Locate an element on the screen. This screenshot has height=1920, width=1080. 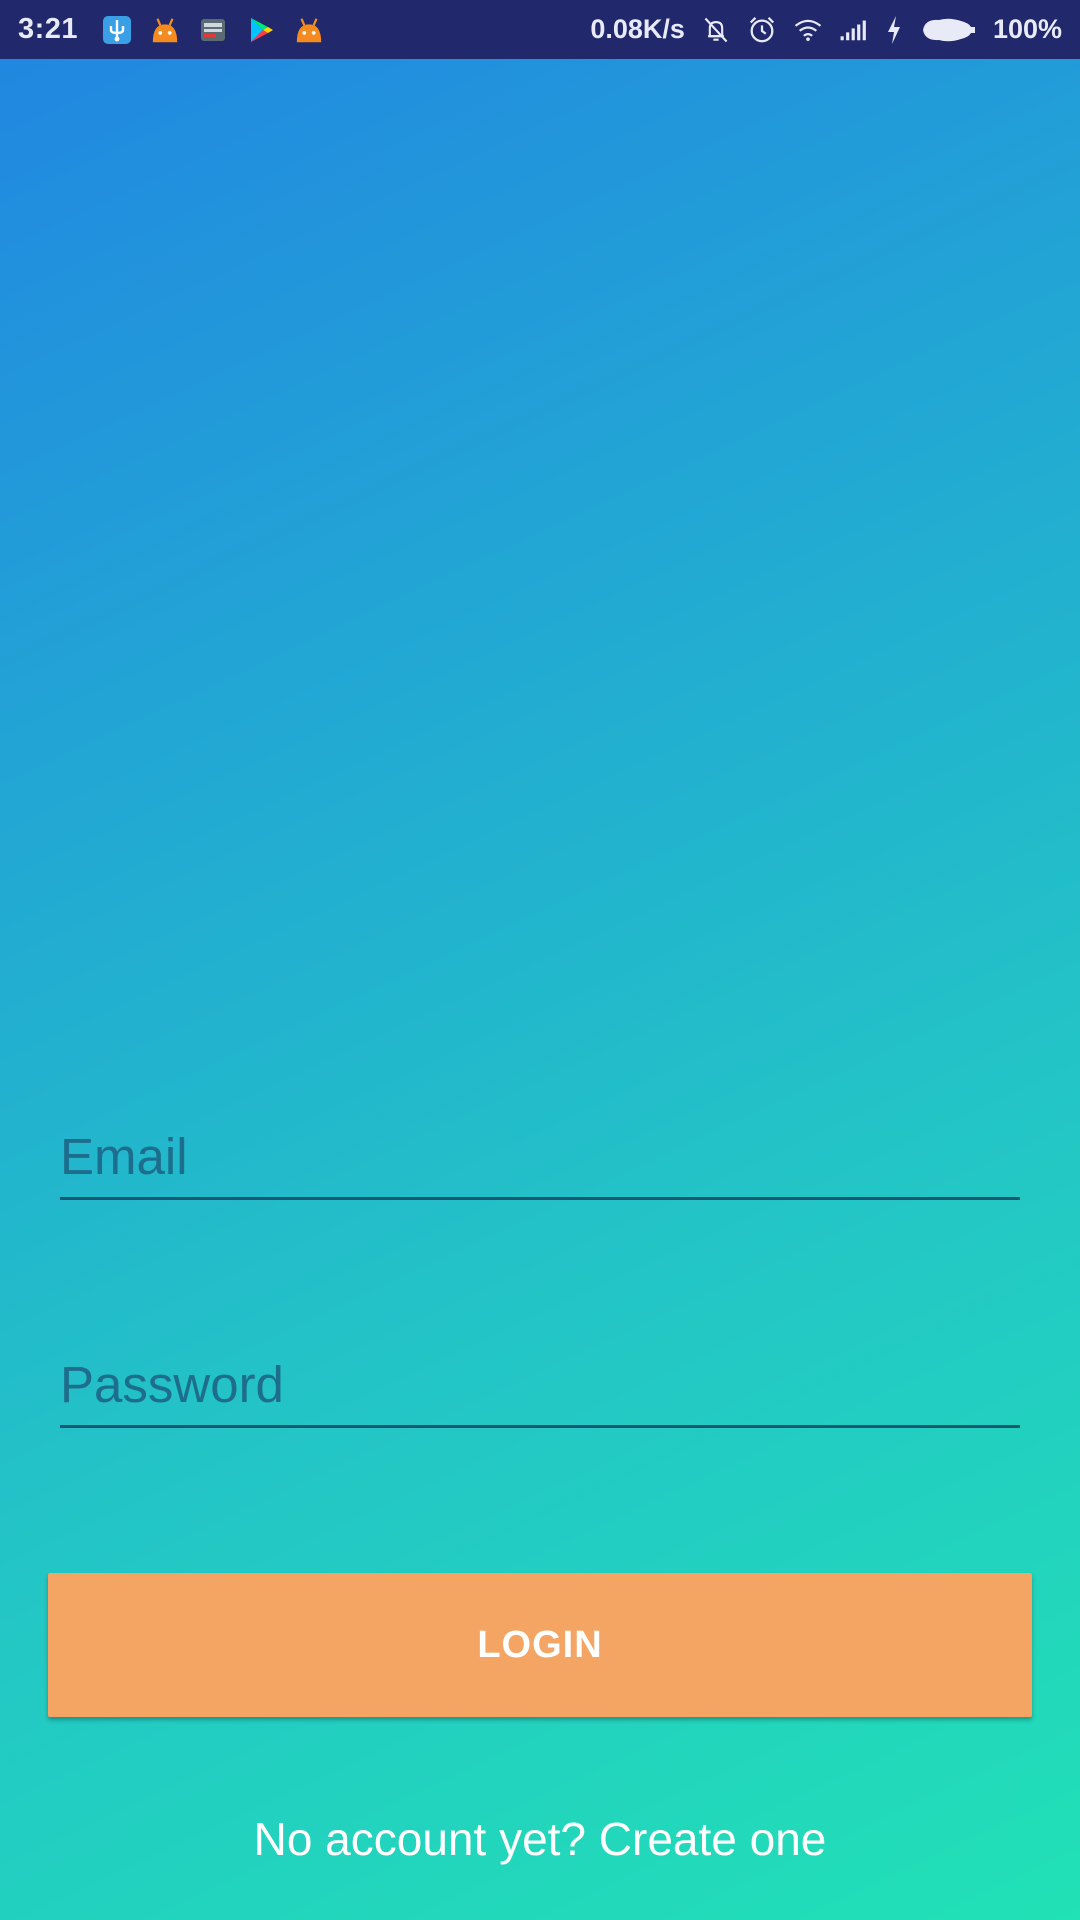
status-bar: 3:21 0.08K/s 100% is located at coordinates (540, 29).